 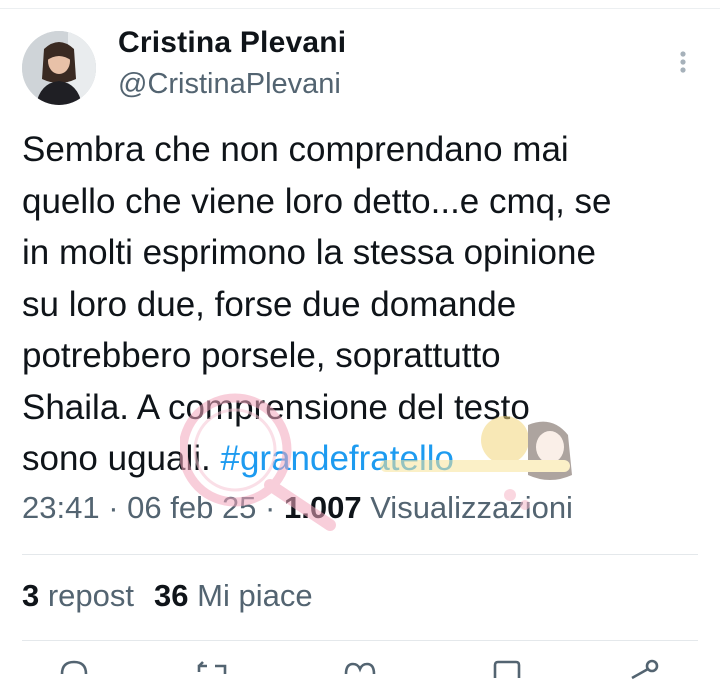 What do you see at coordinates (360, 640) in the screenshot?
I see `stats-divider-bottom` at bounding box center [360, 640].